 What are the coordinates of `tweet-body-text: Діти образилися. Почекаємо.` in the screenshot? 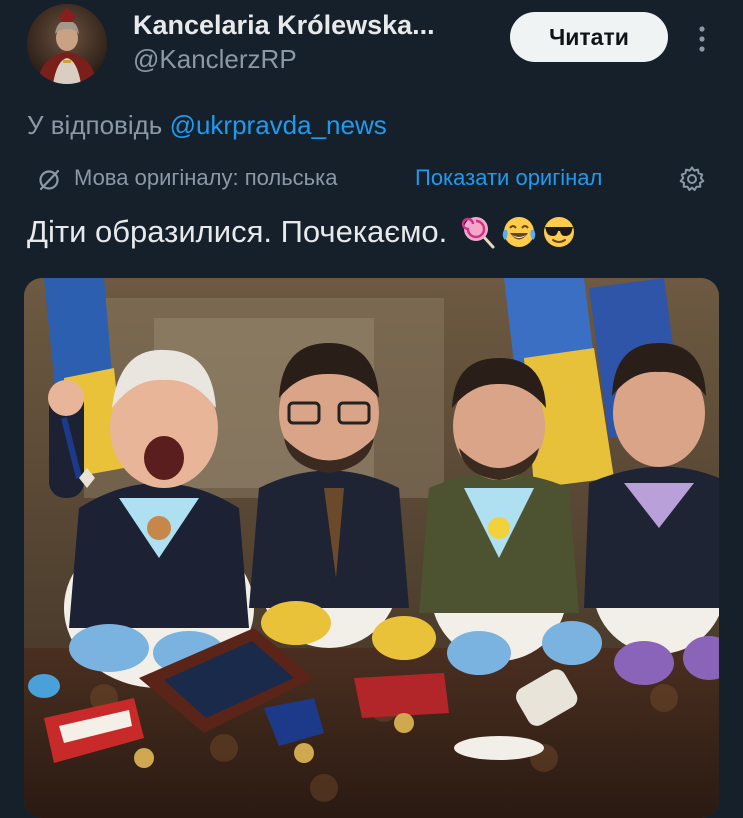 It's located at (237, 231).